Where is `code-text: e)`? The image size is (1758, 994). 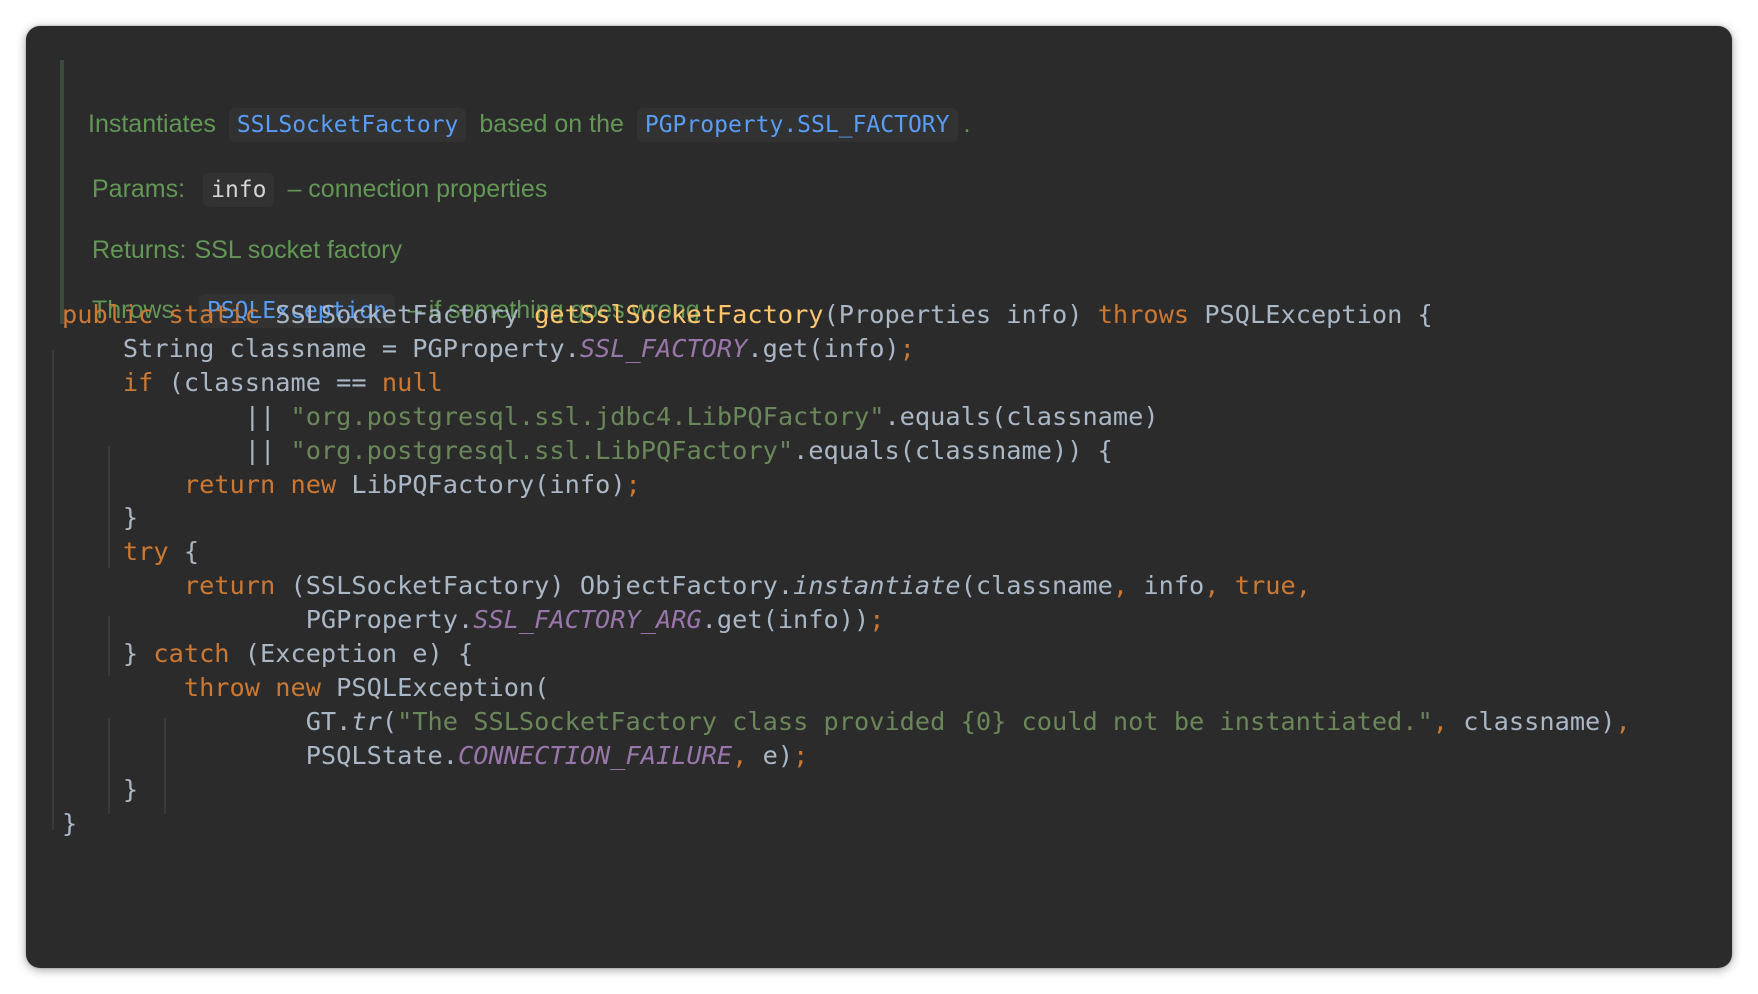 code-text: e) is located at coordinates (770, 755).